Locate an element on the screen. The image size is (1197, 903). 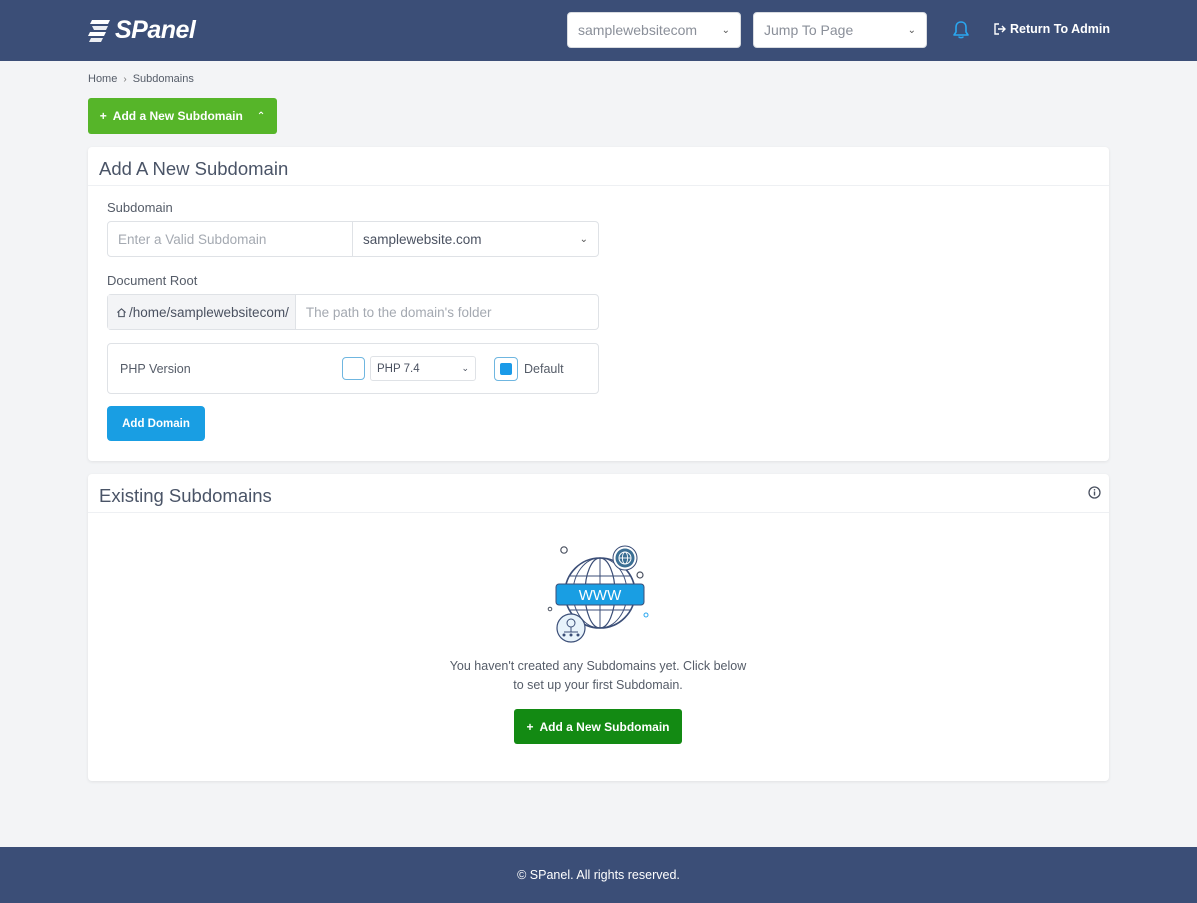
logo-text: SPanel is located at coordinates (155, 29).